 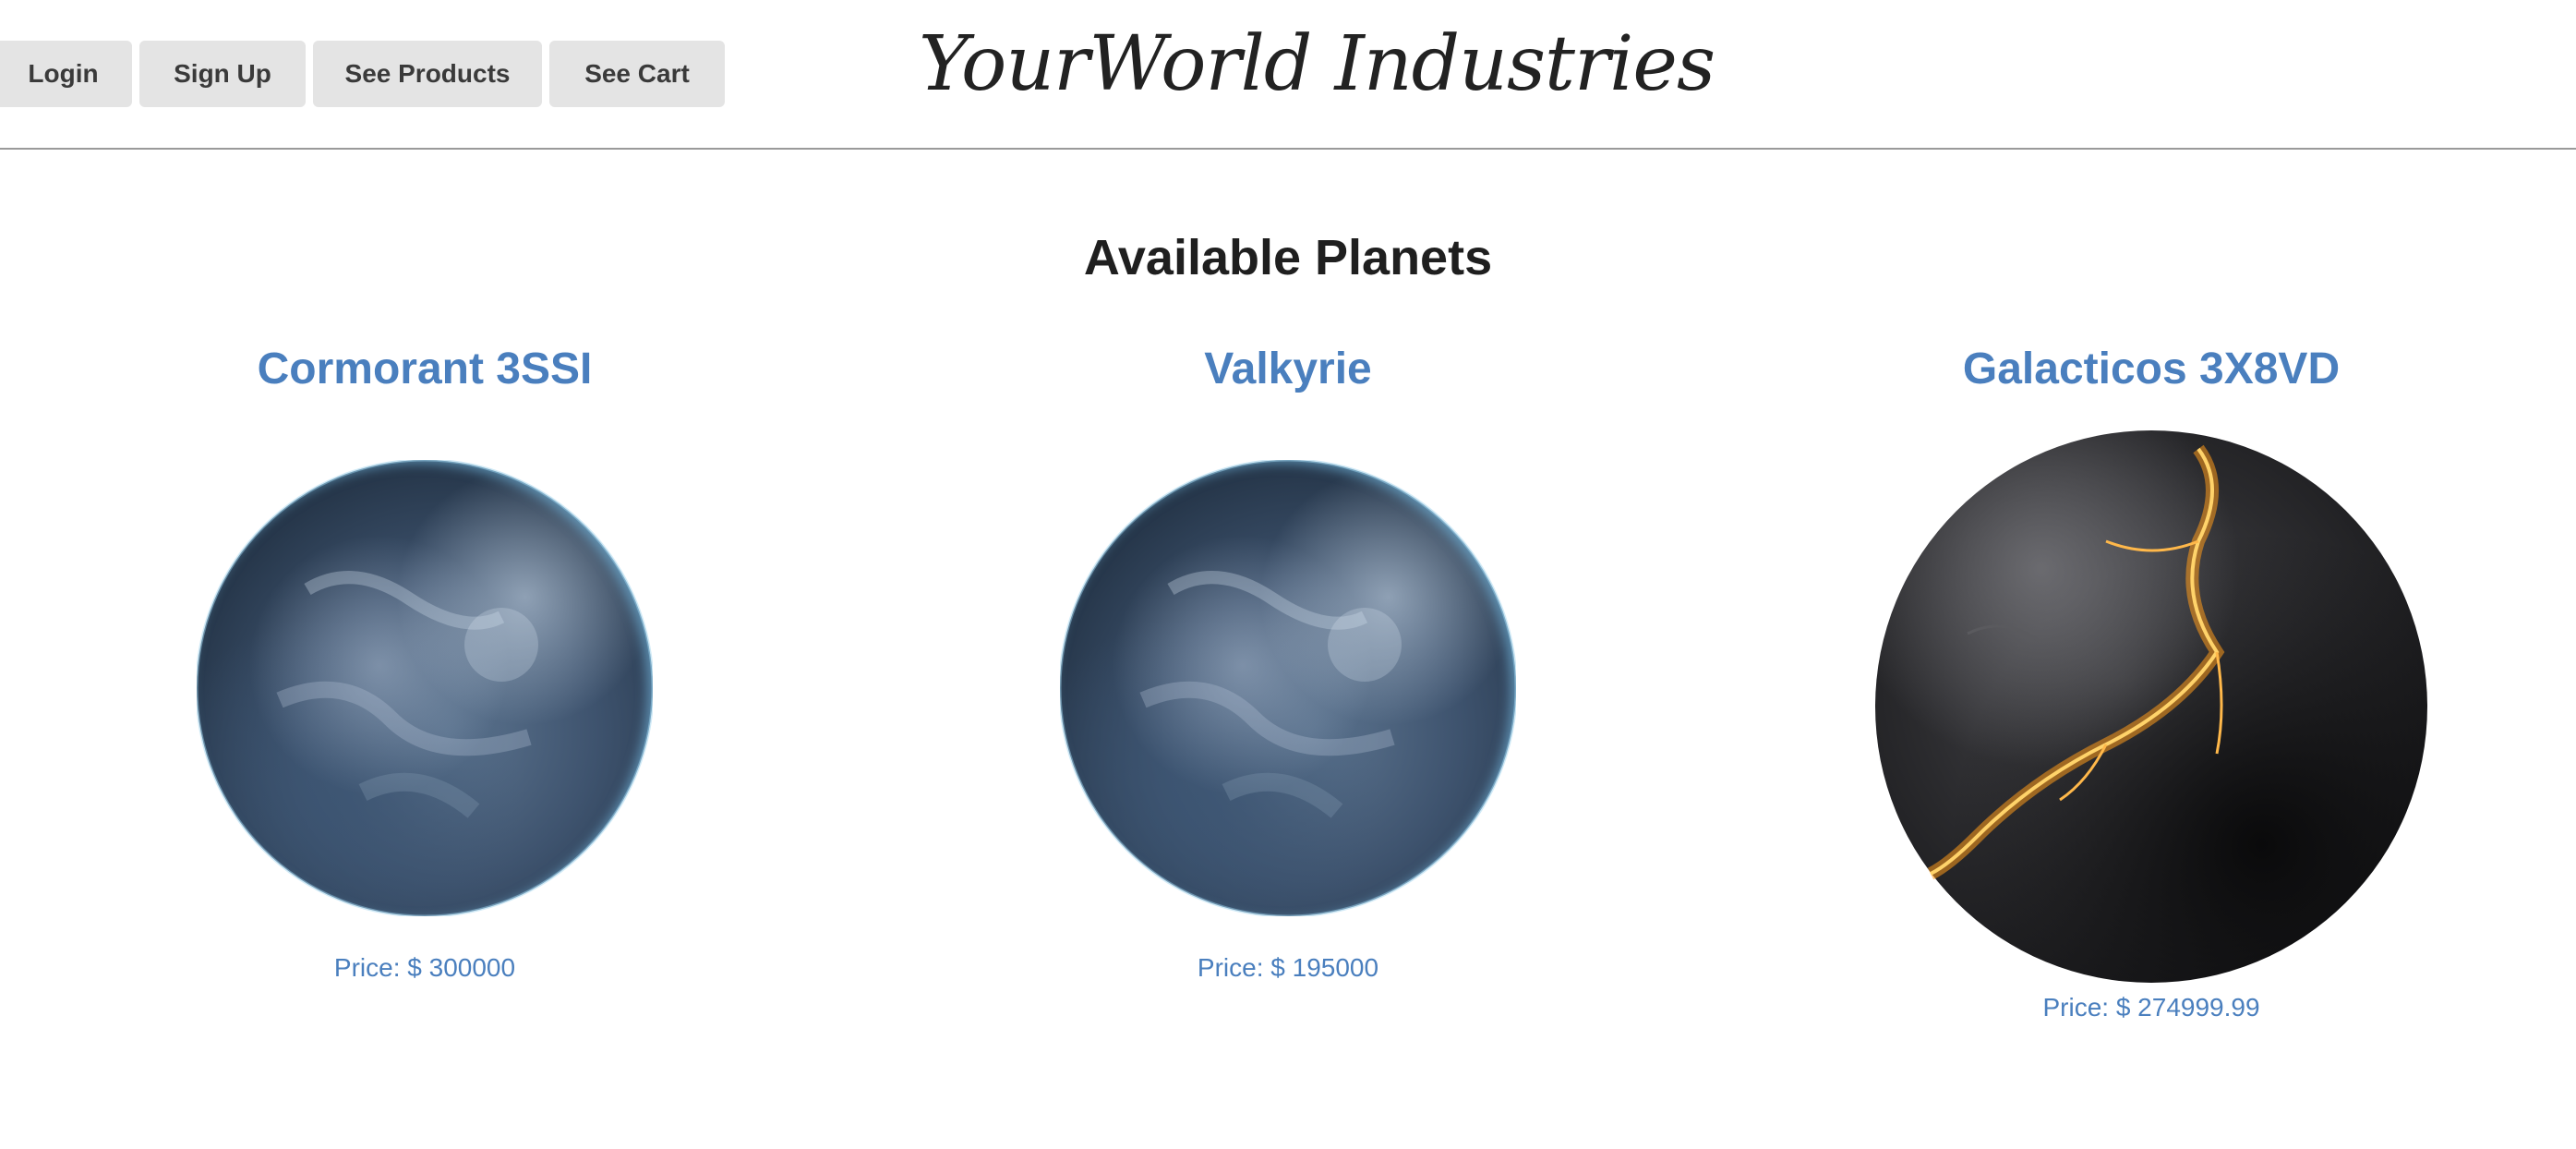 I want to click on brand-title: YourWorld Industries, so click(x=1317, y=64).